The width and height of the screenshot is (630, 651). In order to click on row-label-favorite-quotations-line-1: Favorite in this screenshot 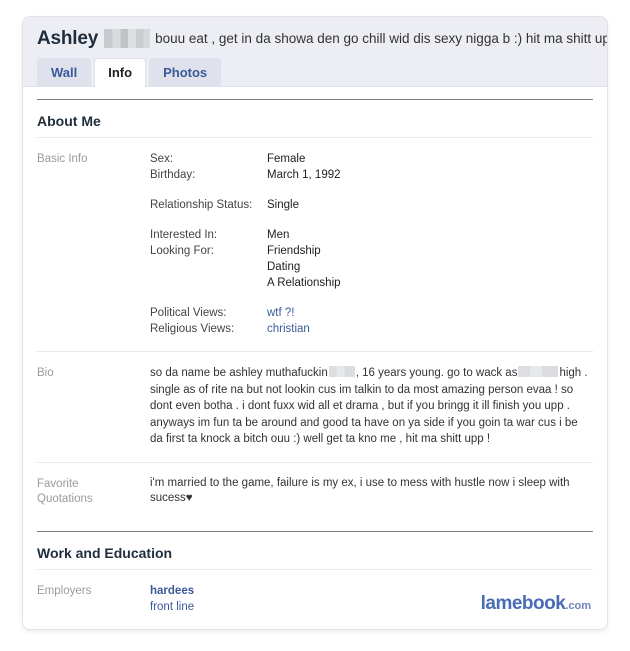, I will do `click(58, 483)`.